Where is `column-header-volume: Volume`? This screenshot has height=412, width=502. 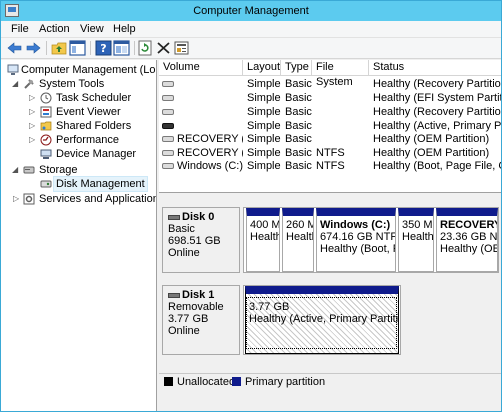 column-header-volume: Volume is located at coordinates (201, 68).